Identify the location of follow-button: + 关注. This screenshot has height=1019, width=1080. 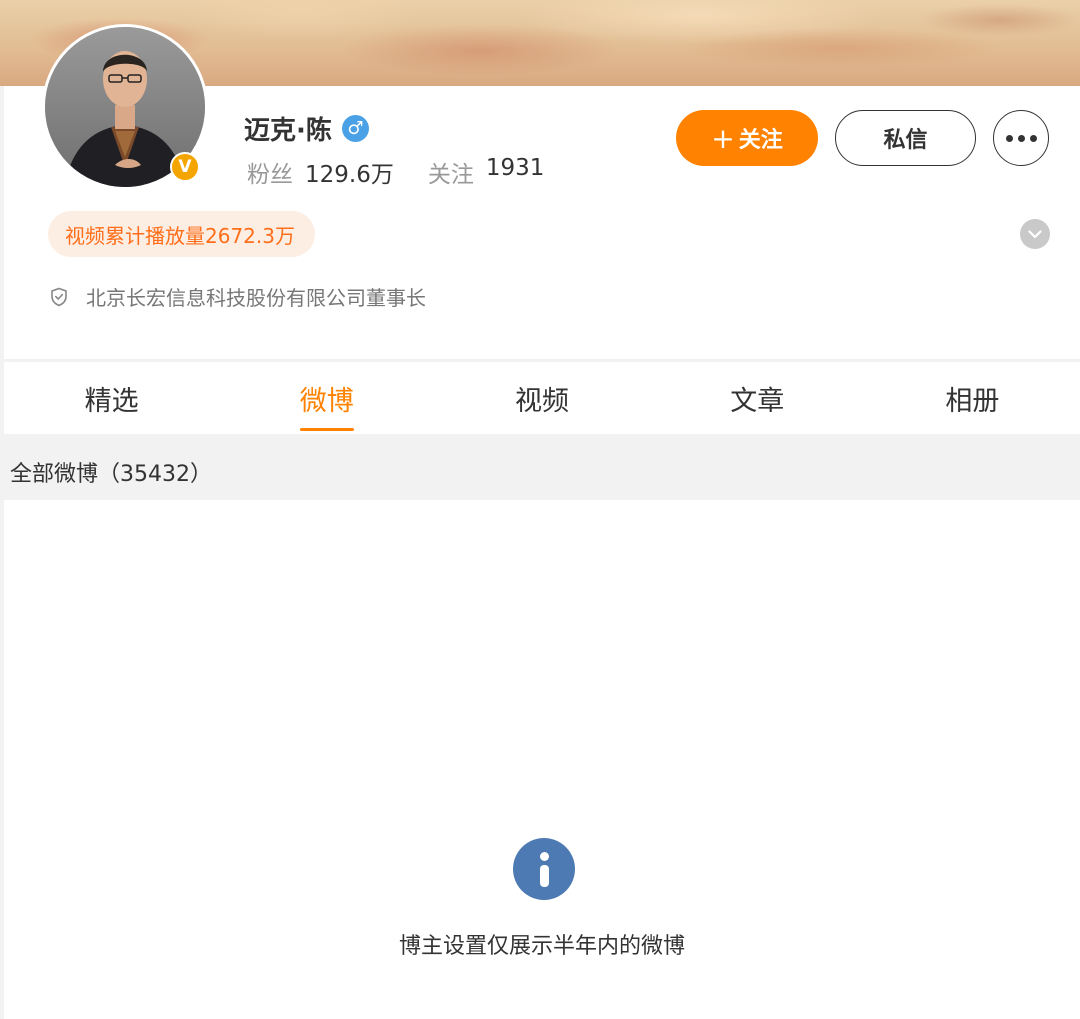
(747, 138).